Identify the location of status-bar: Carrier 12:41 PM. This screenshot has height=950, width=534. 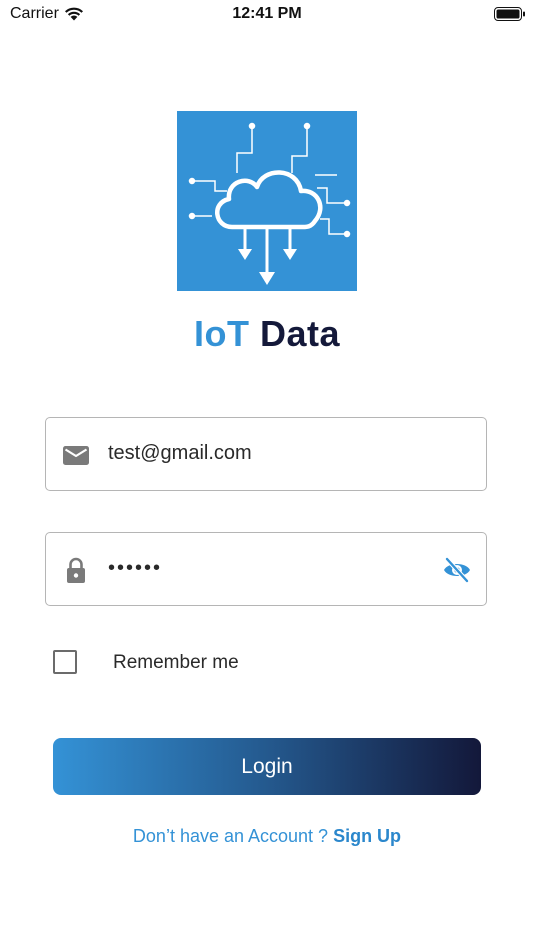
(267, 15).